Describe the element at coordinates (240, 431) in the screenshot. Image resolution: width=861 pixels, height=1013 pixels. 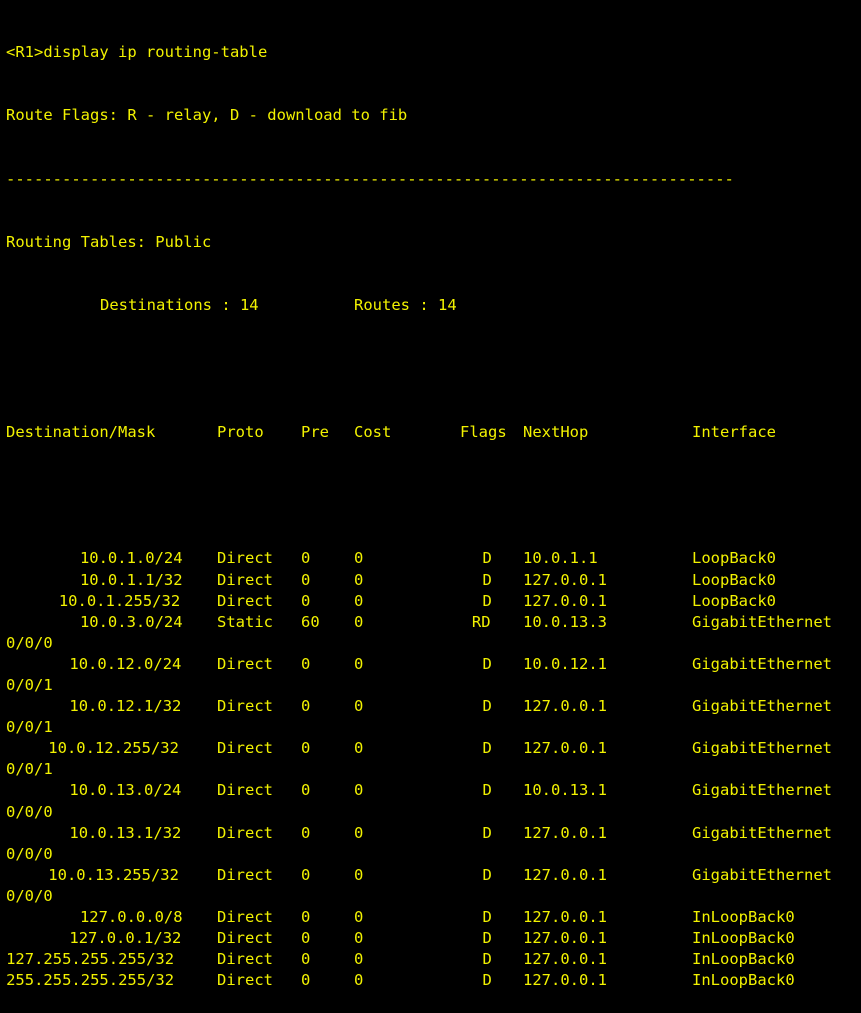
I see `header-proto: Proto` at that location.